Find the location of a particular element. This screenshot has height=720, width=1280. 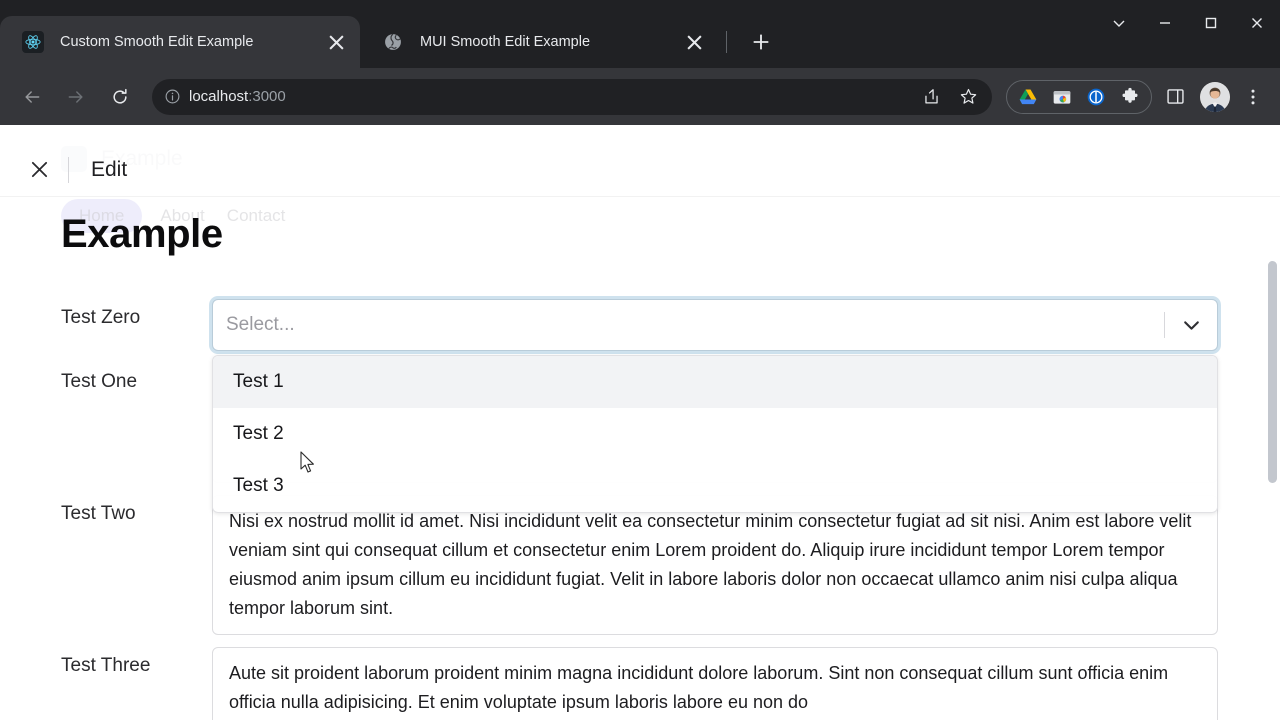

url-text: localhost:3000 is located at coordinates (551, 96).